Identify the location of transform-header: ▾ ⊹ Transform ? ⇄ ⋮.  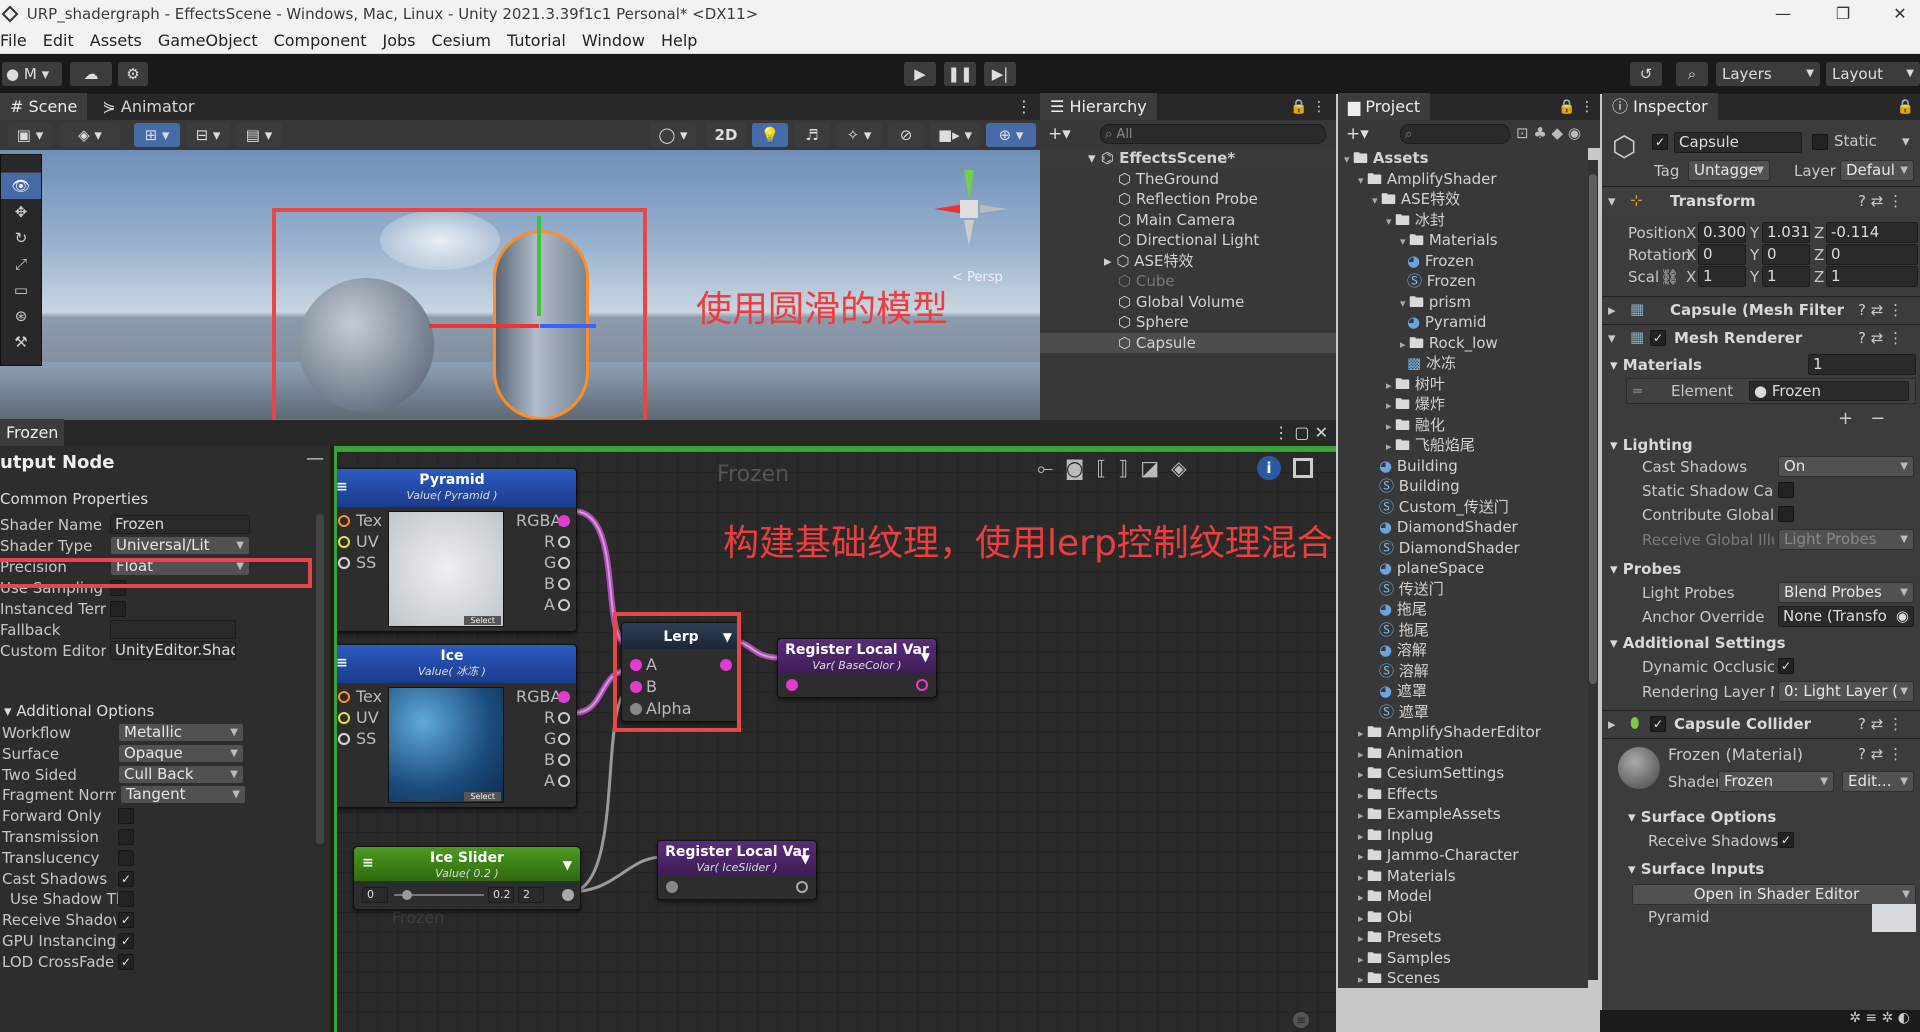
(1761, 200).